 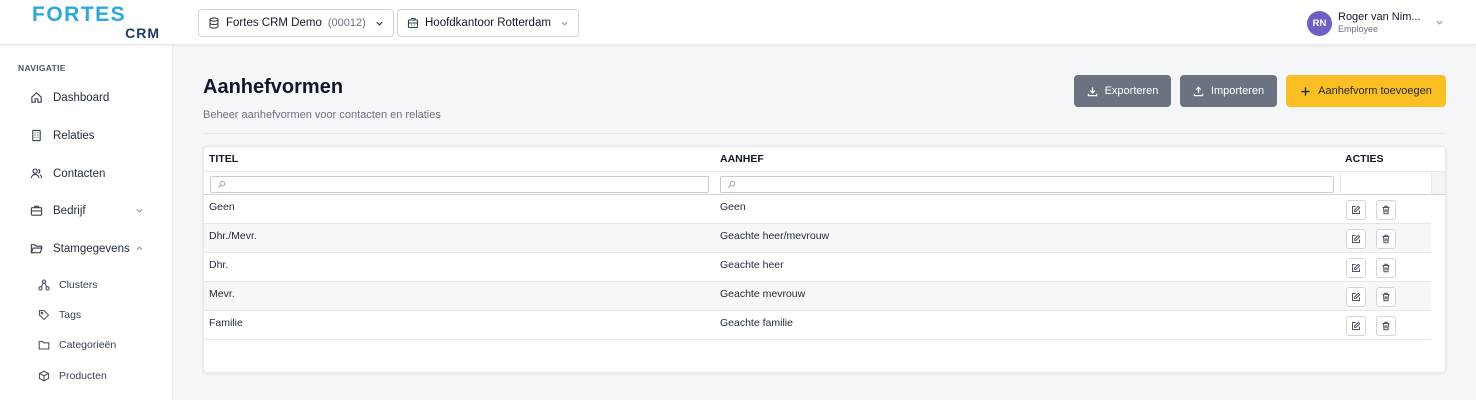 I want to click on scrollbar-corner, so click(x=1438, y=183).